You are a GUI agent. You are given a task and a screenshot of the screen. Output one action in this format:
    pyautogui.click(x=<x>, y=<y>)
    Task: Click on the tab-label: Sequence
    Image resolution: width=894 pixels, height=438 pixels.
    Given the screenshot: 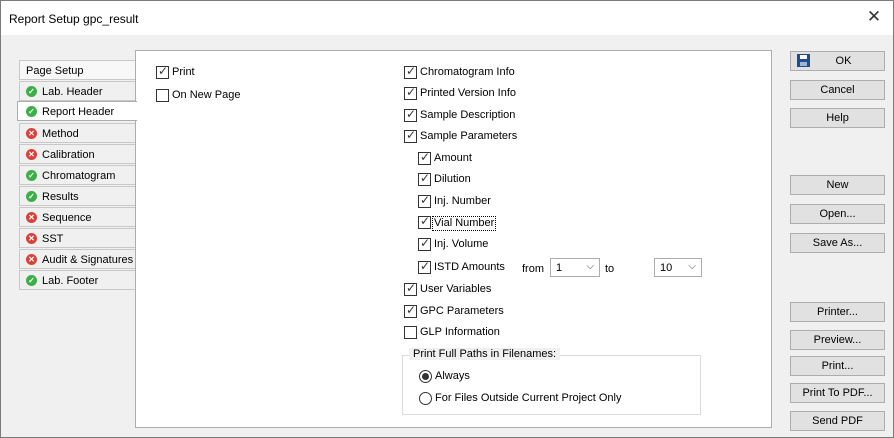 What is the action you would take?
    pyautogui.click(x=67, y=218)
    